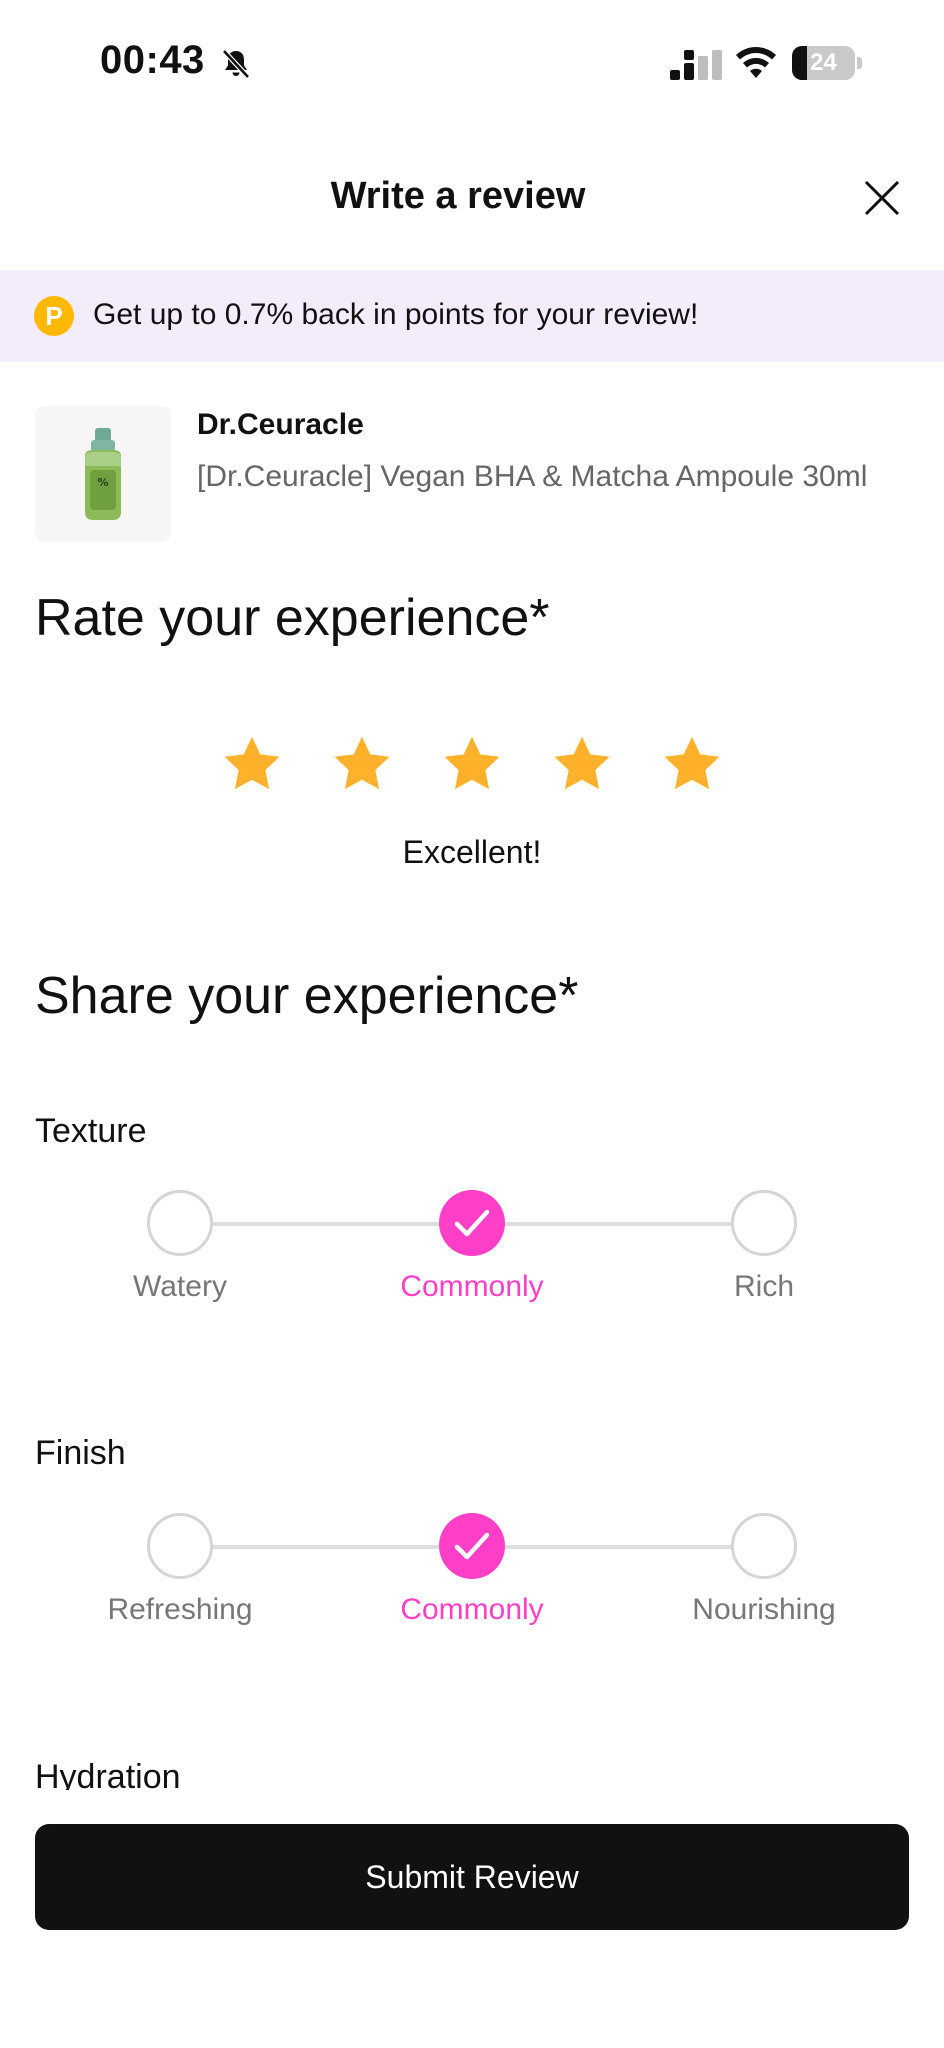 The image size is (944, 2048). What do you see at coordinates (307, 996) in the screenshot?
I see `share-experience-title: Share your experience*` at bounding box center [307, 996].